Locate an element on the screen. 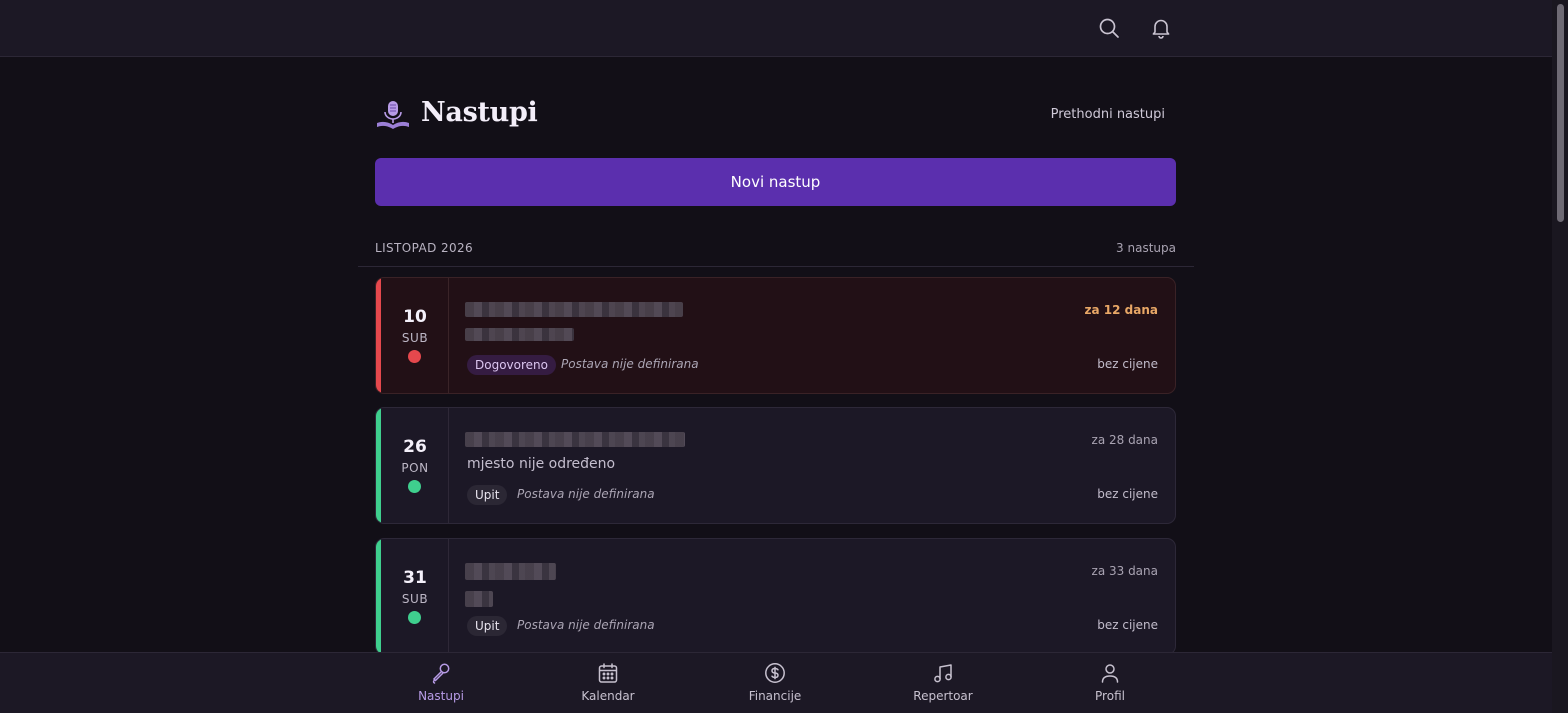 This screenshot has height=713, width=1568. date-column: 10 SUB is located at coordinates (415, 335).